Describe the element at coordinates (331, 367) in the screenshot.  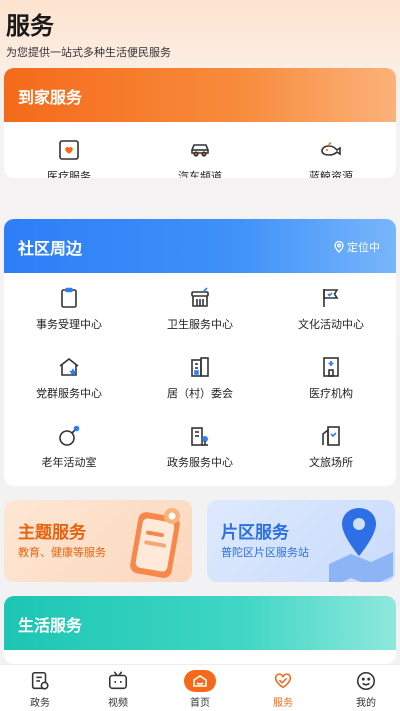
I see `hospital-icon` at that location.